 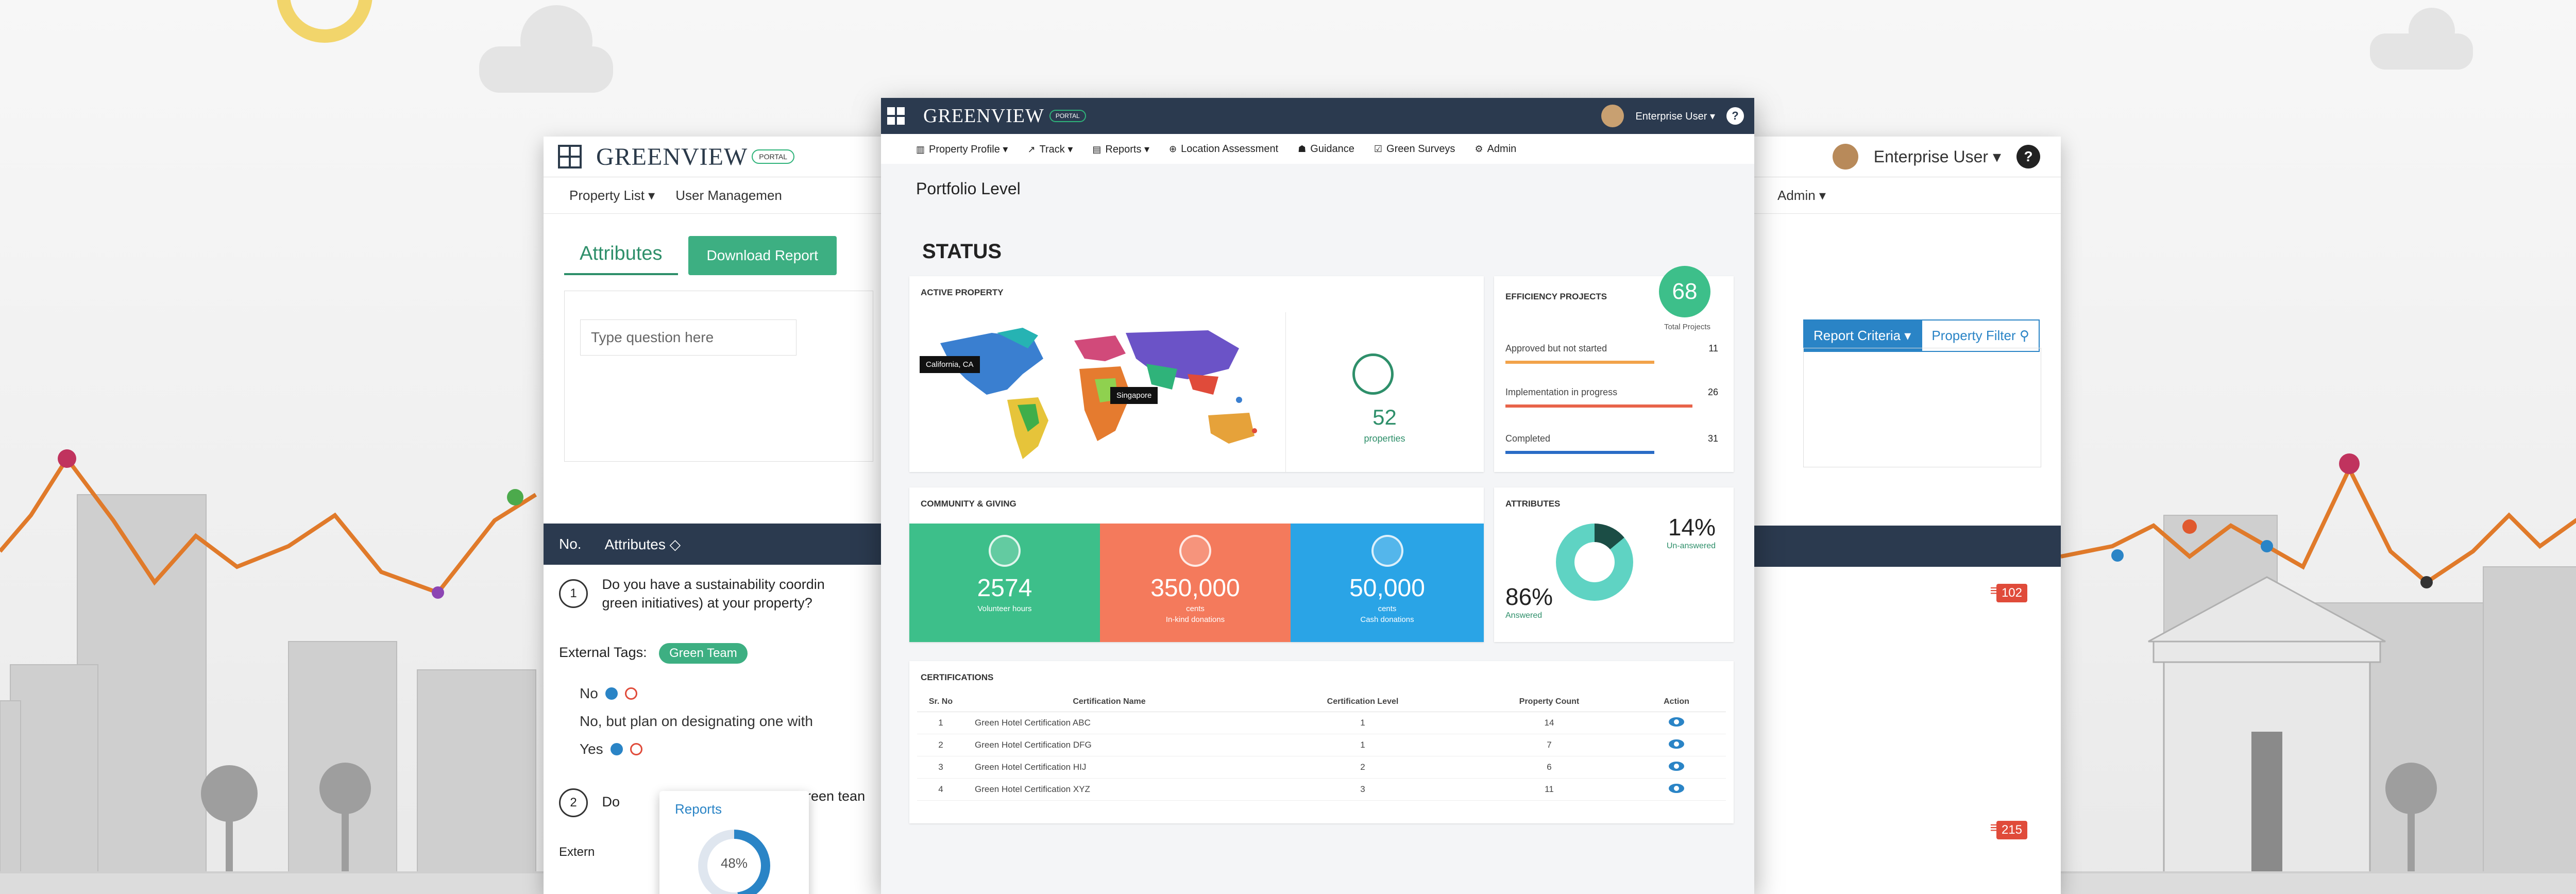 What do you see at coordinates (1556, 348) in the screenshot?
I see `efficiency-label: Approved but not started` at bounding box center [1556, 348].